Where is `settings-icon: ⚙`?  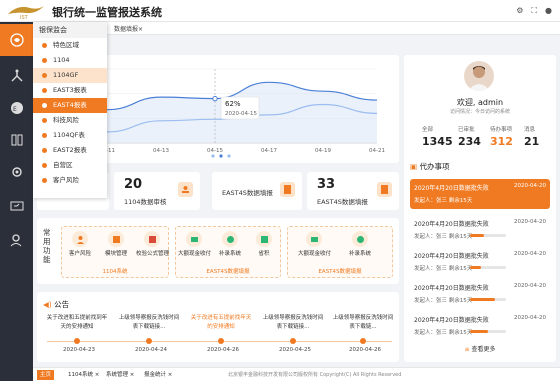
settings-icon: ⚙ is located at coordinates (519, 11).